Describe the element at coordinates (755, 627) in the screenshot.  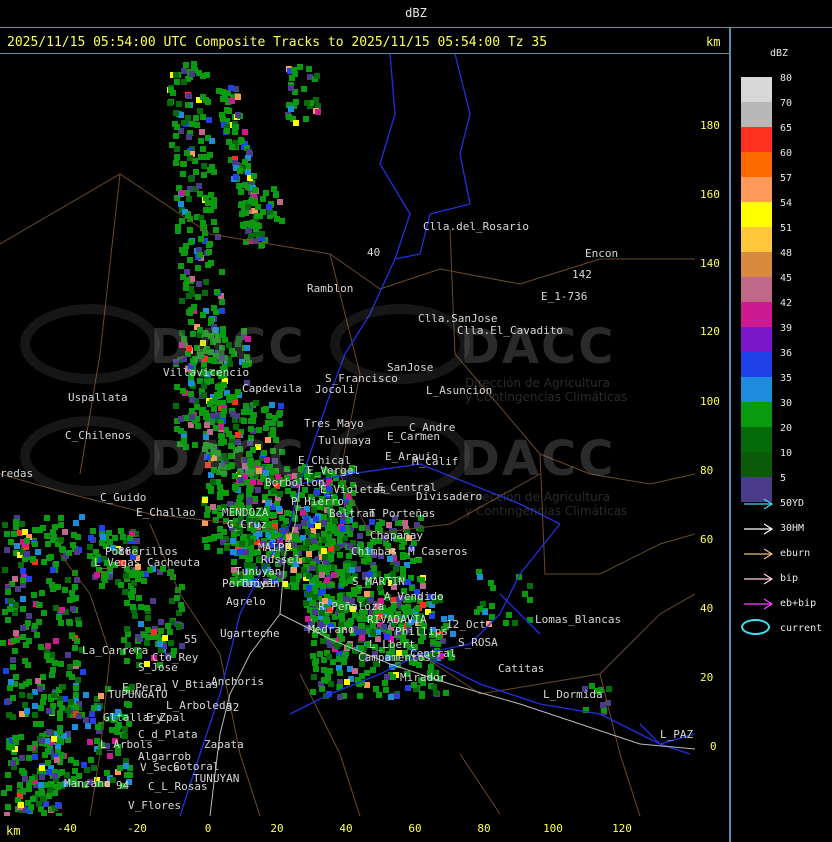
I see `current-marker-icon` at that location.